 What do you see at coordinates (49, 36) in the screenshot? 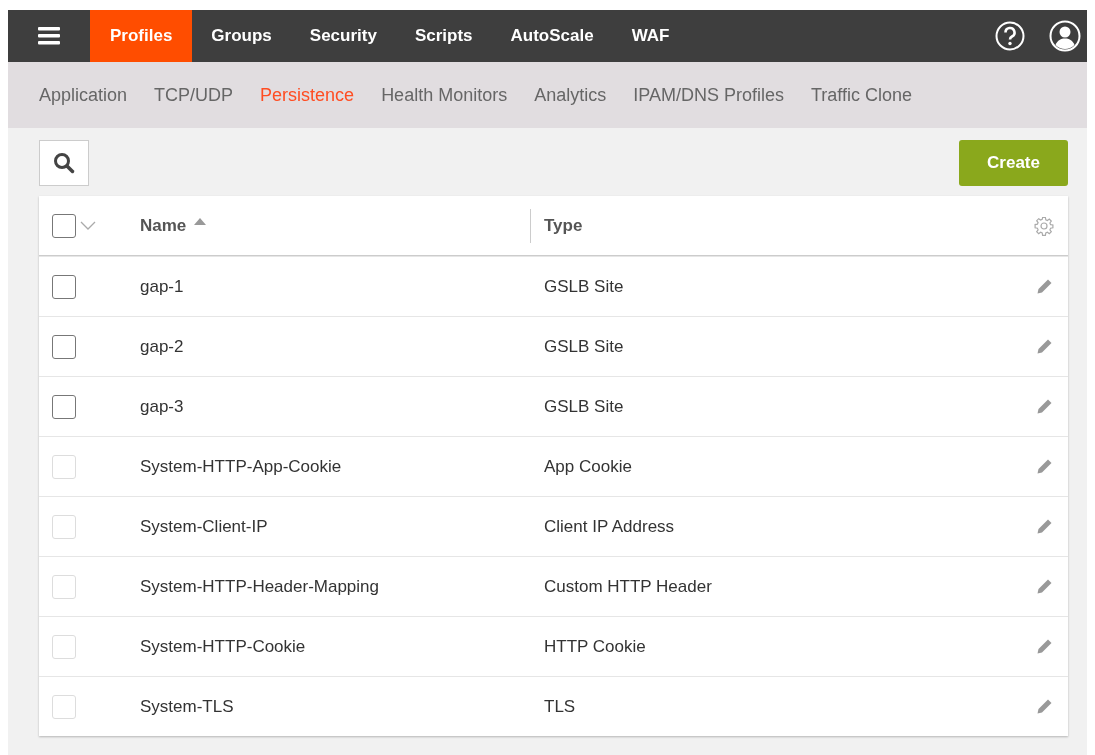
I see `menu-icon` at bounding box center [49, 36].